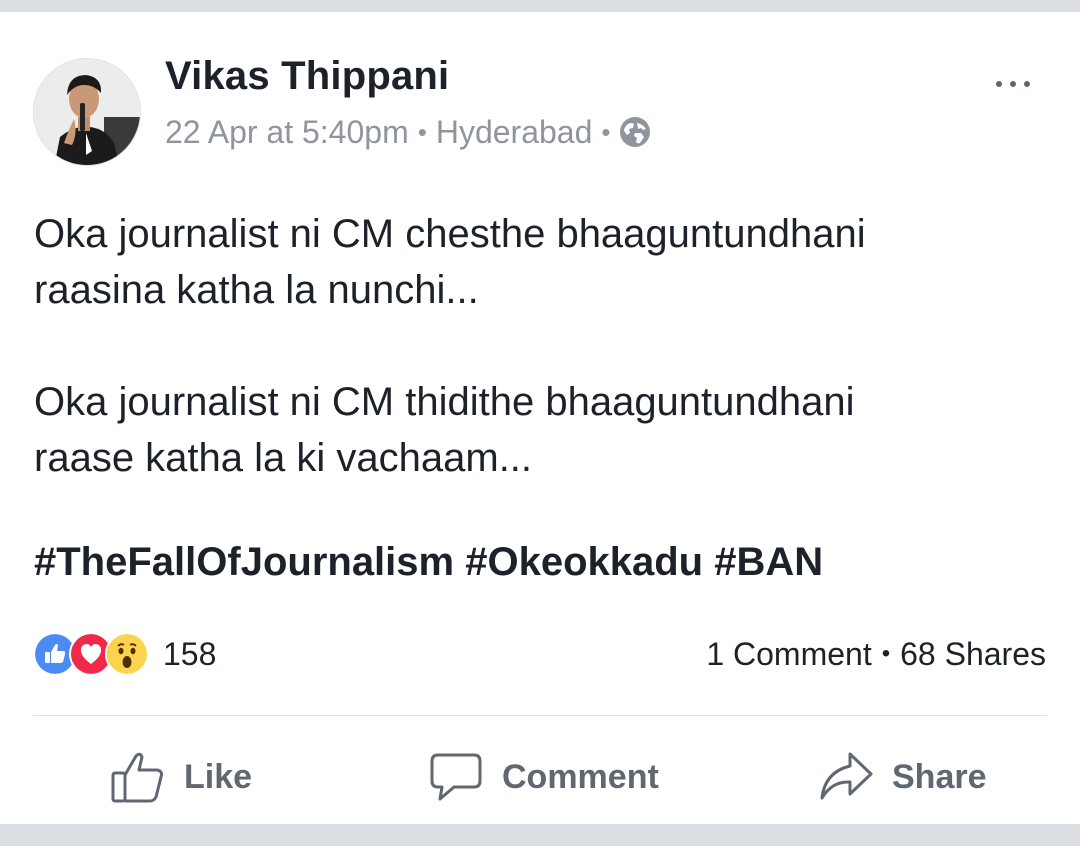 This screenshot has height=846, width=1080. I want to click on comment-count-link: 1 Comment, so click(788, 654).